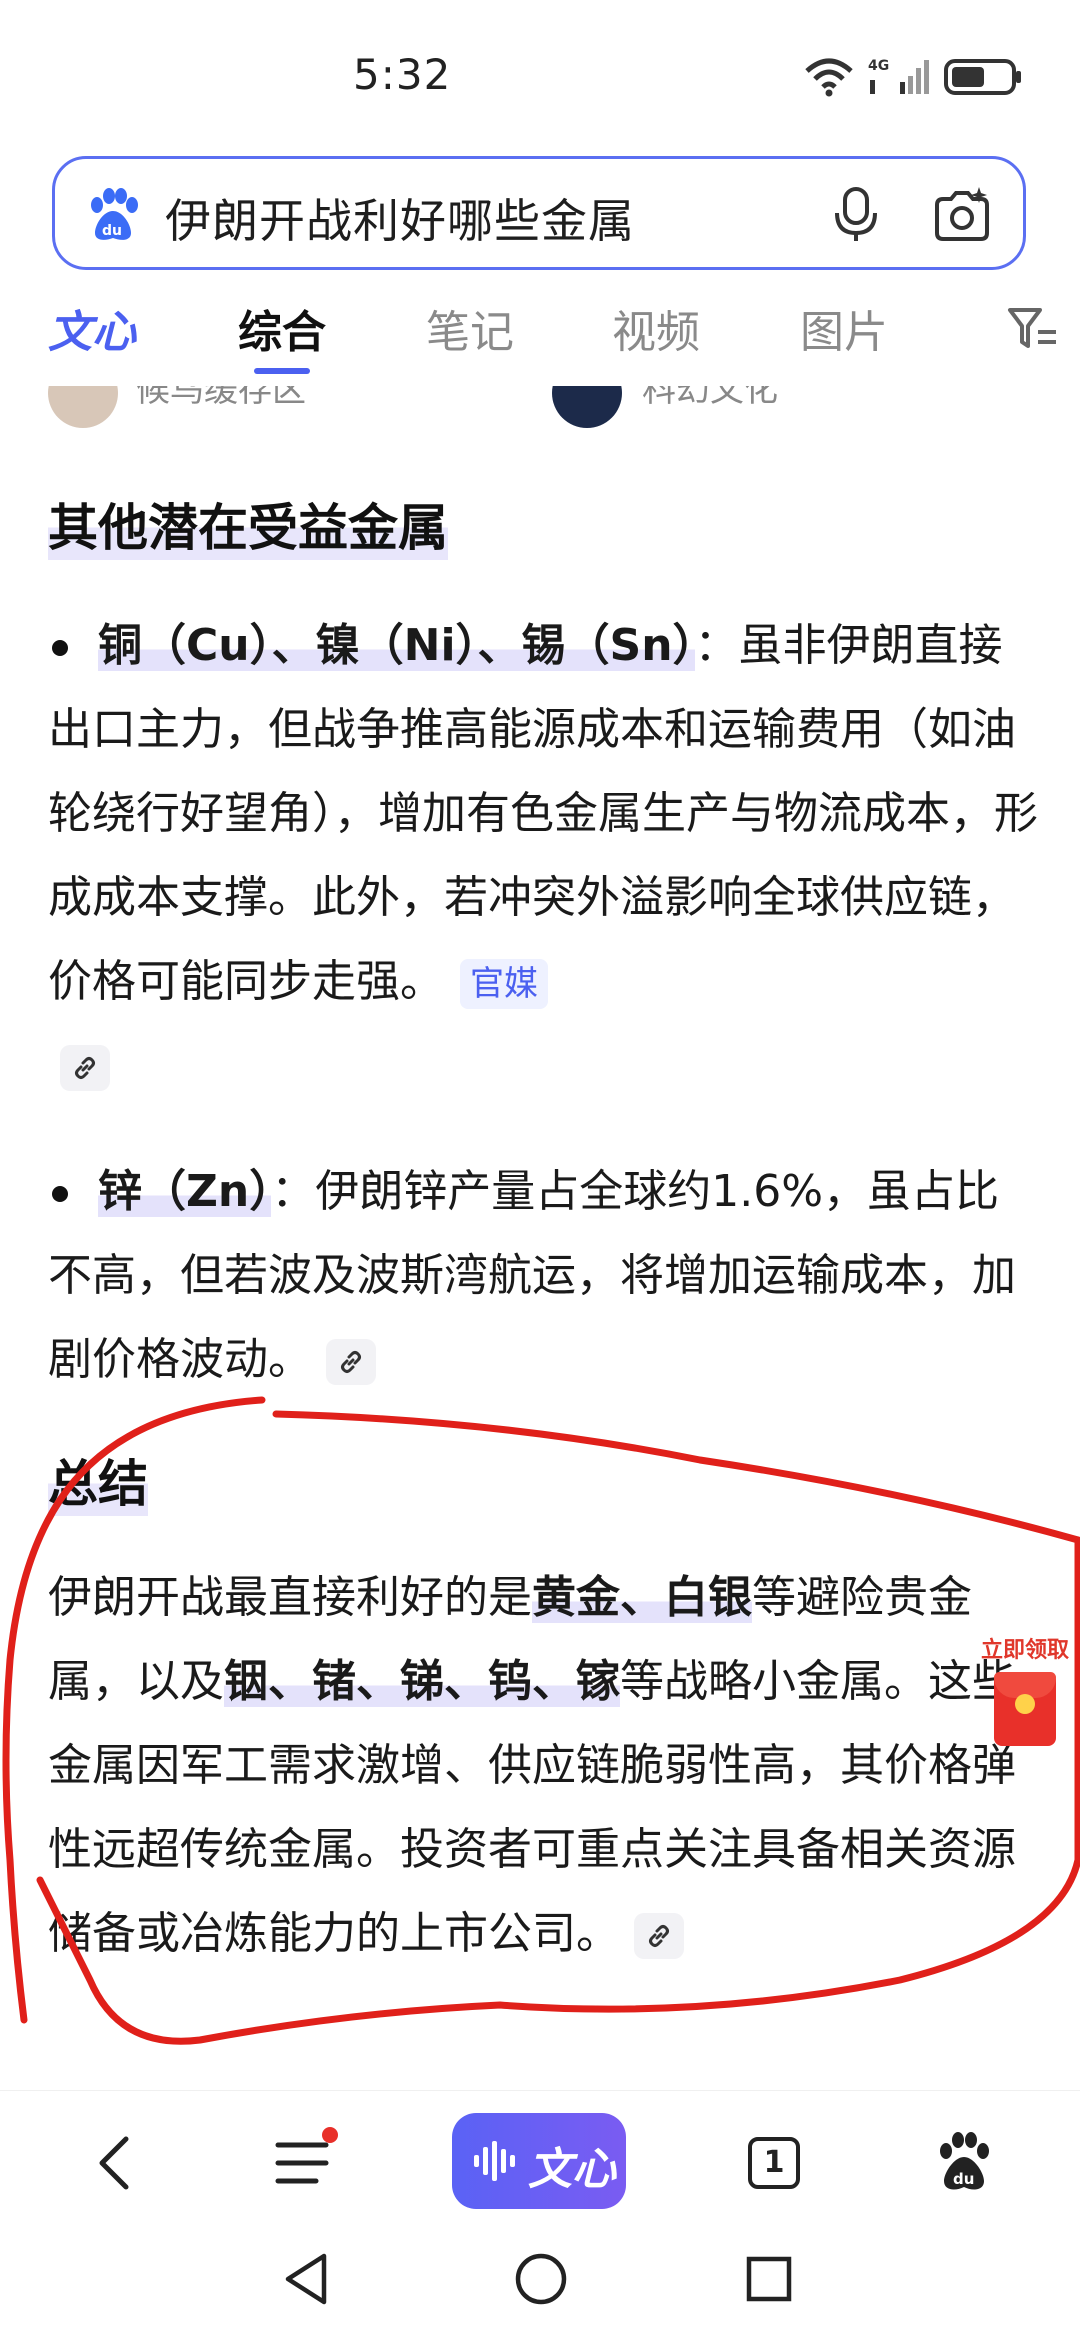 The width and height of the screenshot is (1080, 2340). Describe the element at coordinates (572, 2169) in the screenshot. I see `wenxin-label: 文心` at that location.